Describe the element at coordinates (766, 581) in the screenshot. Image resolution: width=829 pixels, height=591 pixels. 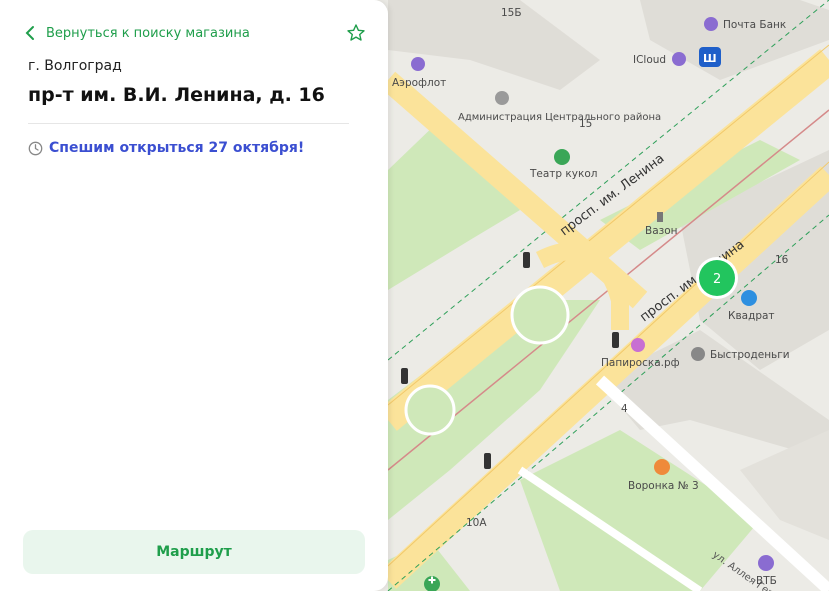
I see `svg-text: ВТБ` at that location.